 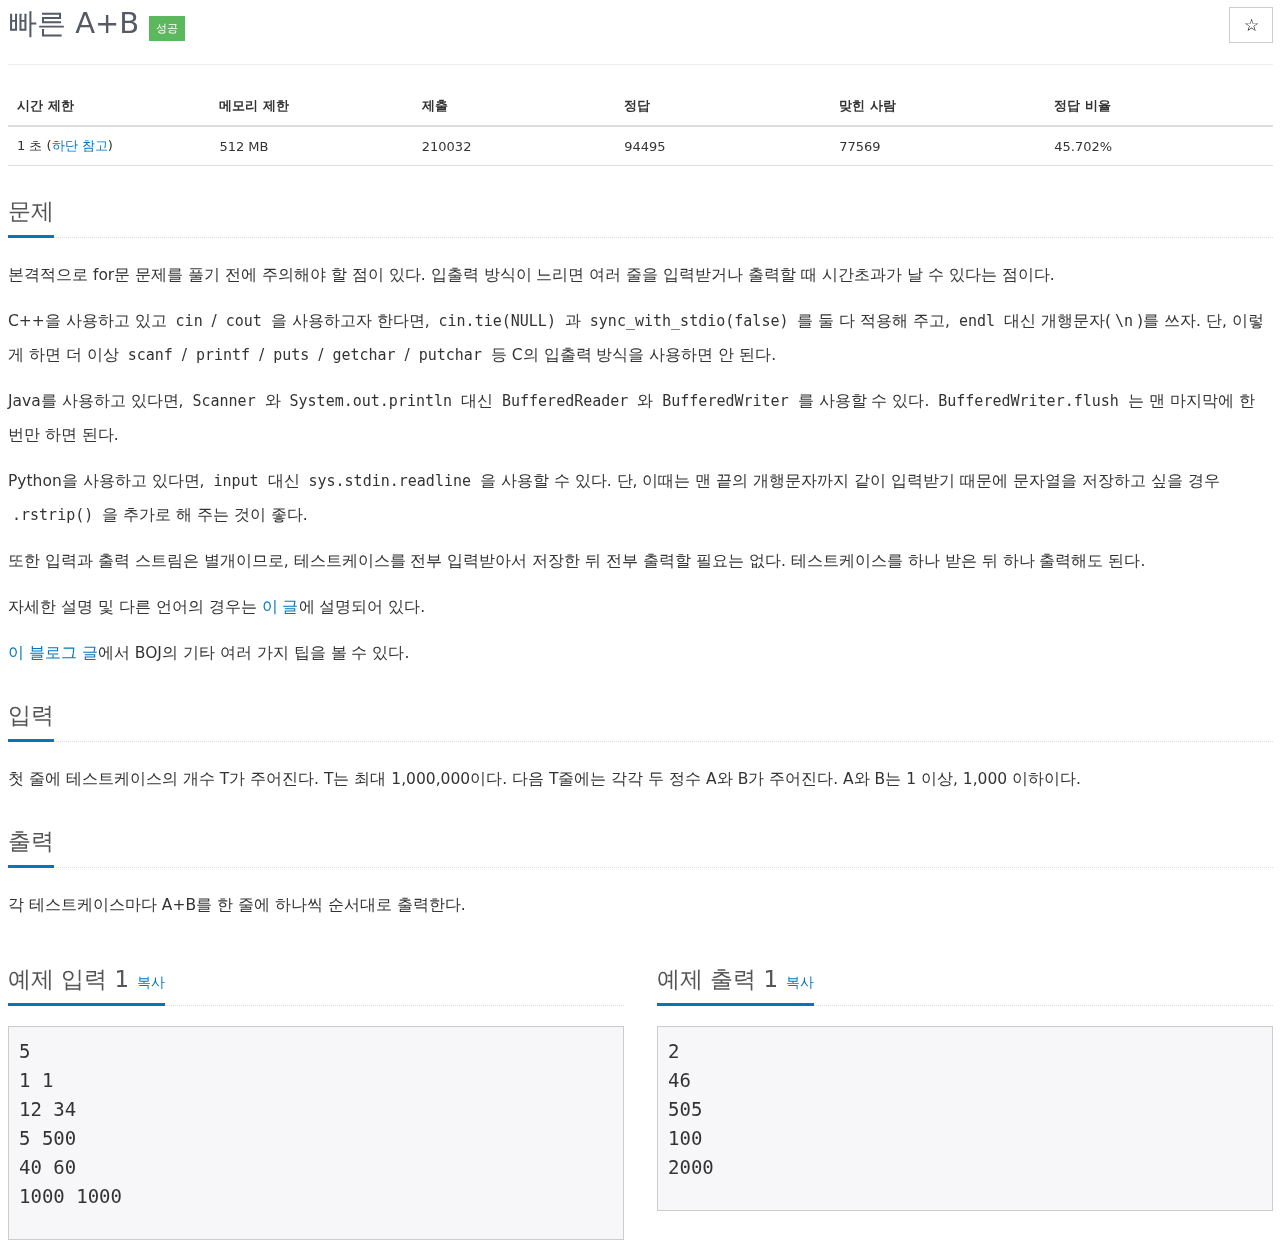 I want to click on column-header: 정답 비율, so click(x=1159, y=106).